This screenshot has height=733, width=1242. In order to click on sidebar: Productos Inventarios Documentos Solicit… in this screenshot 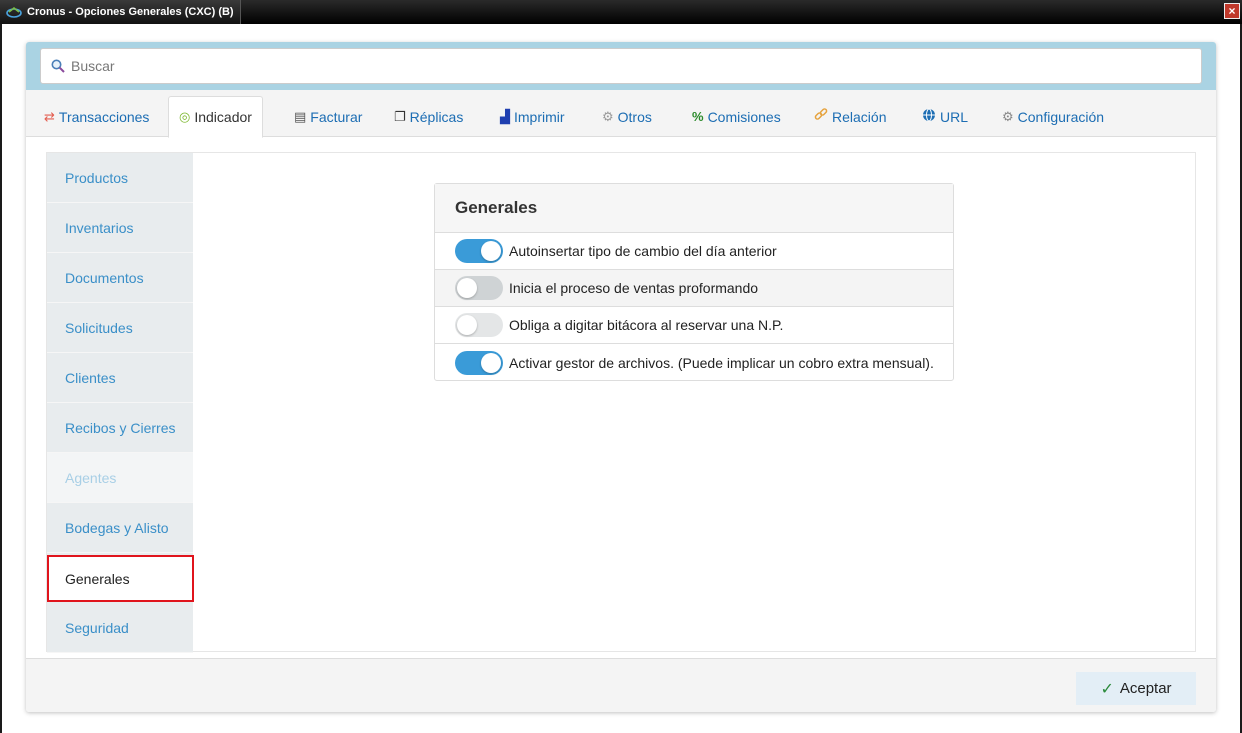, I will do `click(120, 403)`.